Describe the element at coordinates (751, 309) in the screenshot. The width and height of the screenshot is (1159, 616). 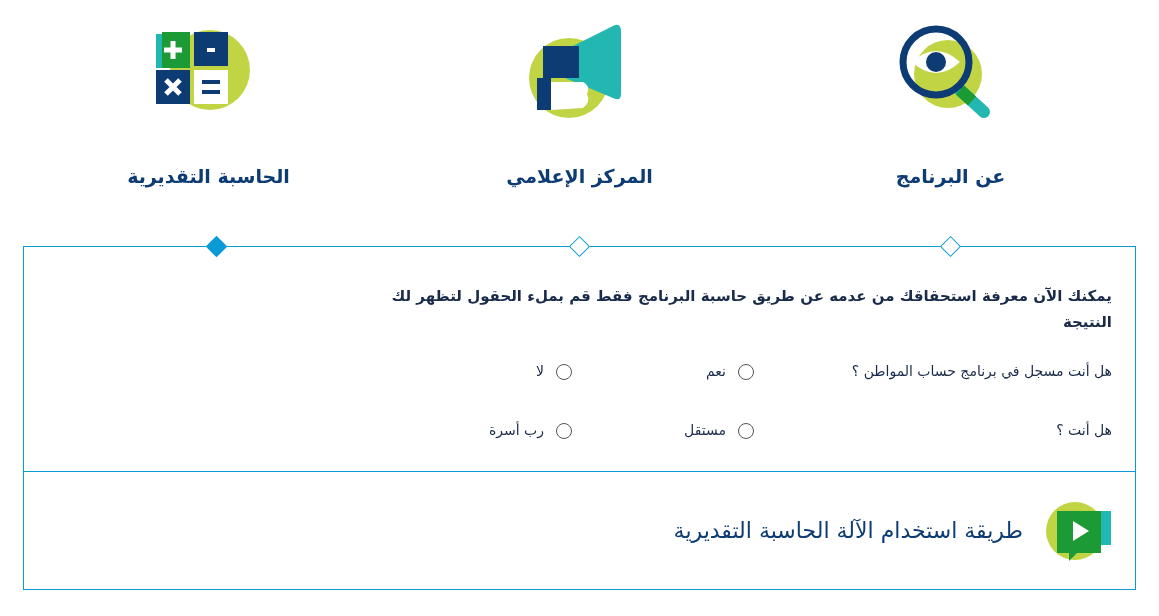
I see `intro-text: يمكنك الآن معرفة استحقاقك من عدمه عن طريق حاسبة البرنامج فقط قم بملء الحقول لتظهر لك النتيجة` at that location.